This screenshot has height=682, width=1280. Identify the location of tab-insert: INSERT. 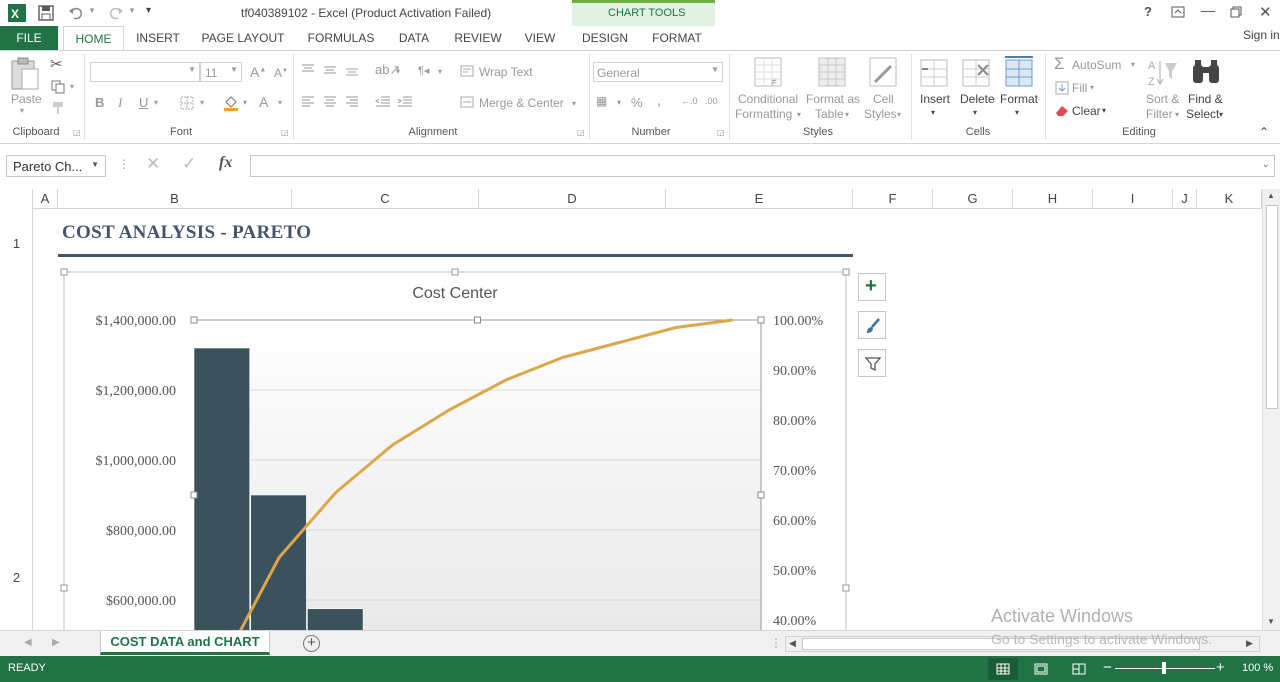
(158, 38).